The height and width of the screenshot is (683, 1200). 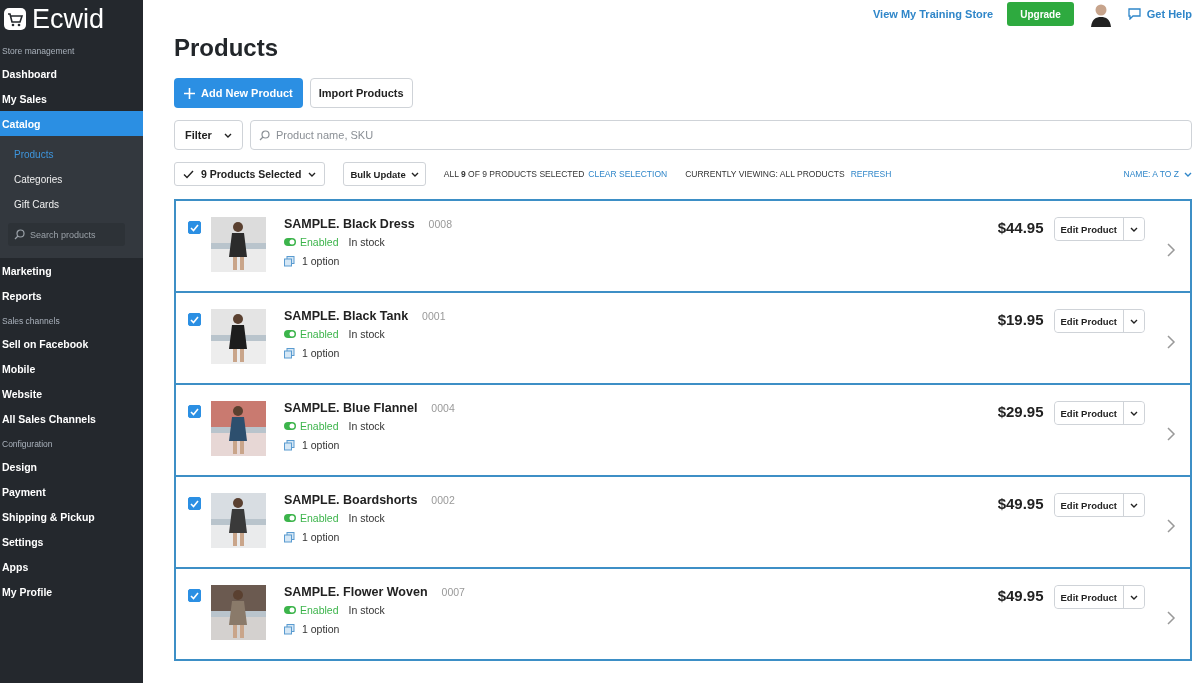 What do you see at coordinates (71, 418) in the screenshot?
I see `sidebar-item: All Sales Channels` at bounding box center [71, 418].